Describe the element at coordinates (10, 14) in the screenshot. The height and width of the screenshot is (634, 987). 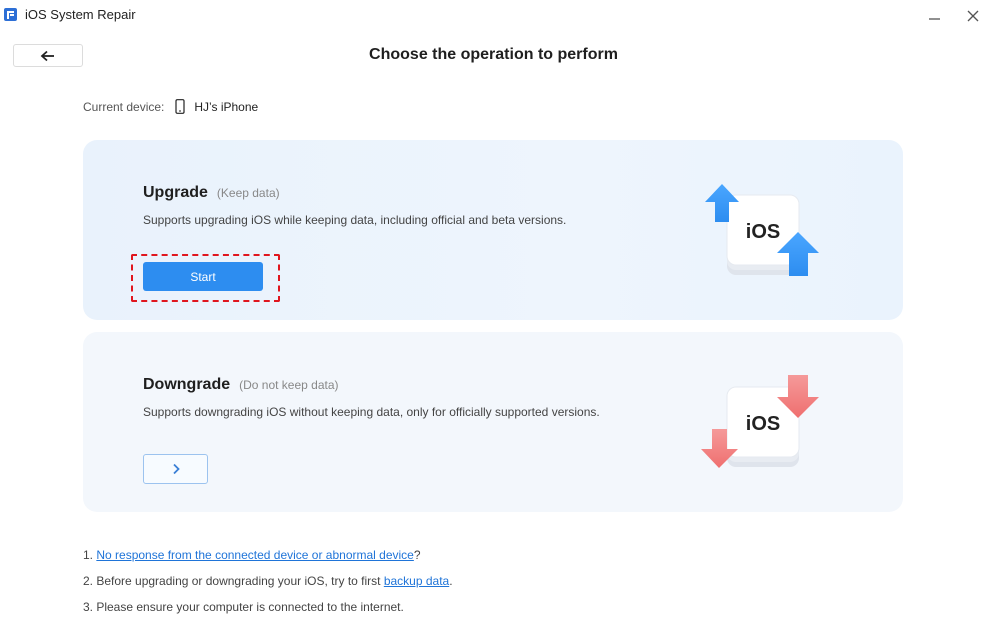
I see `app-logo-icon` at that location.